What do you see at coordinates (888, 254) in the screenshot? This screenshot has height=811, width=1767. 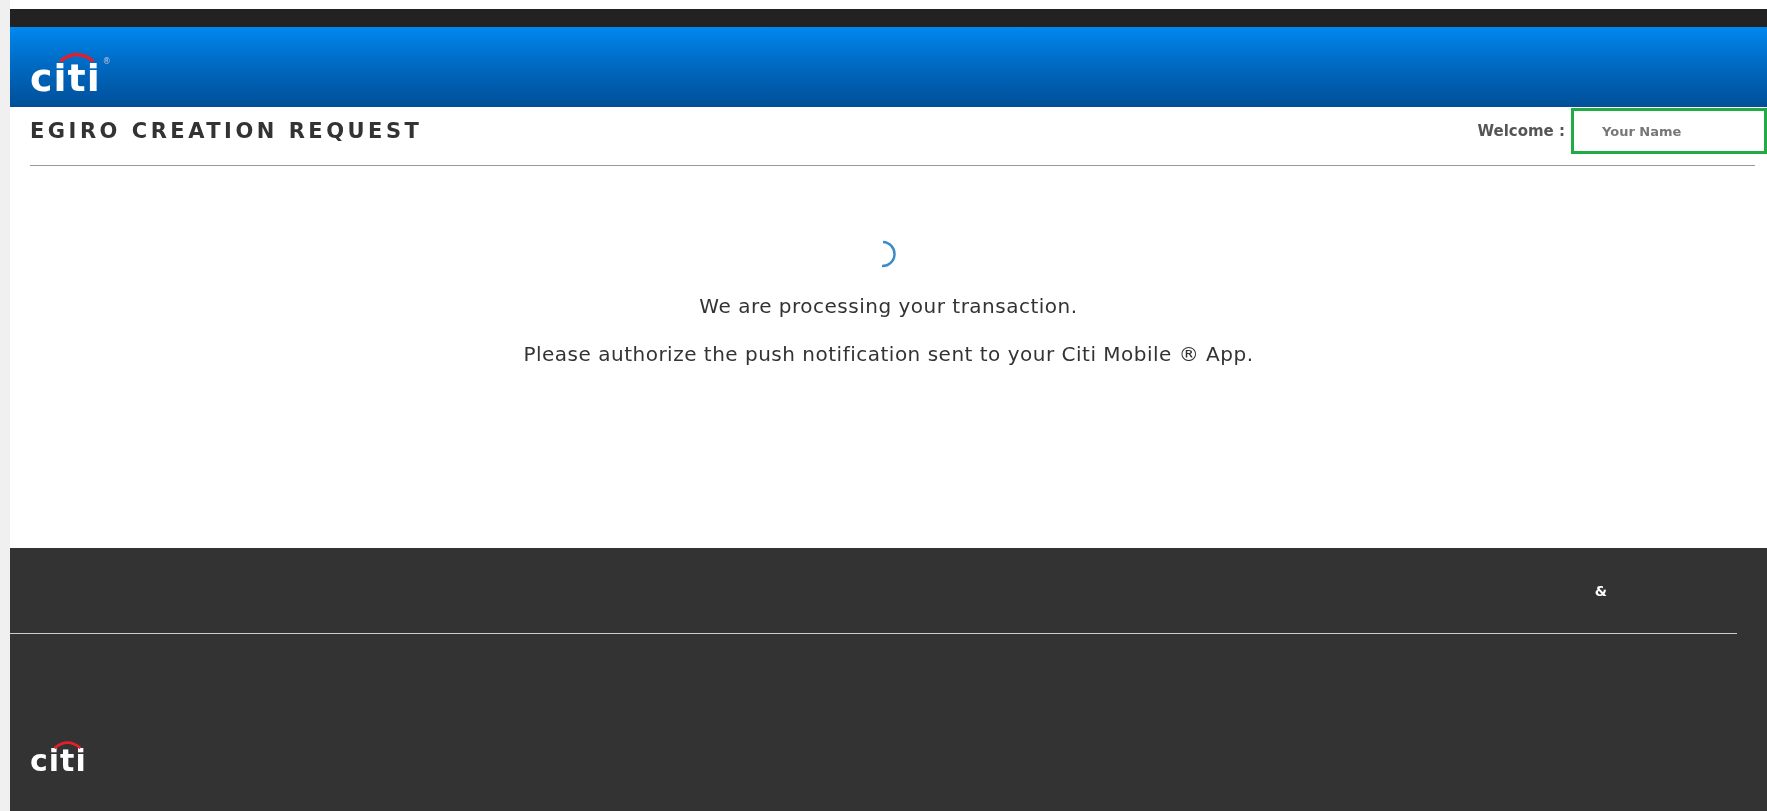 I see `loading-spinner-icon` at bounding box center [888, 254].